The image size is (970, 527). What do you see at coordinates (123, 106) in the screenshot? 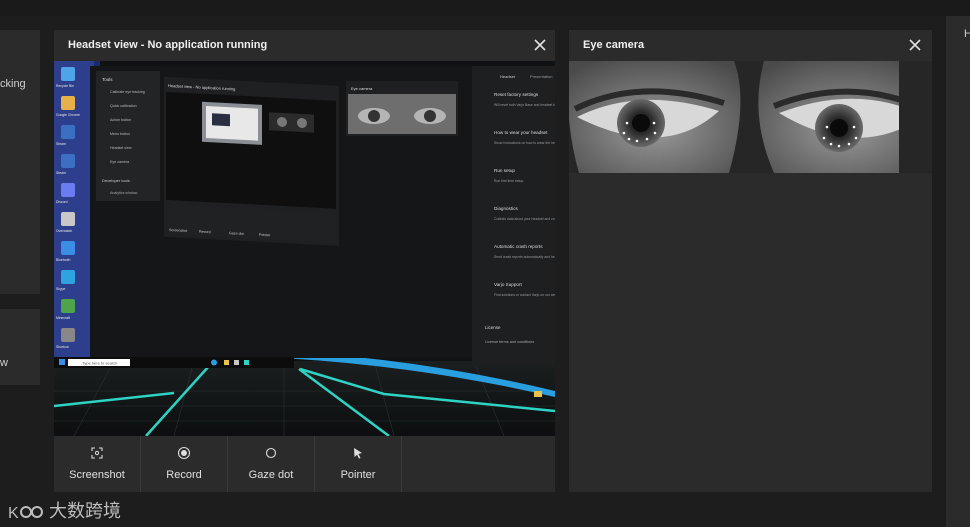
I see `vr-tools-item: Quick calibration` at bounding box center [123, 106].